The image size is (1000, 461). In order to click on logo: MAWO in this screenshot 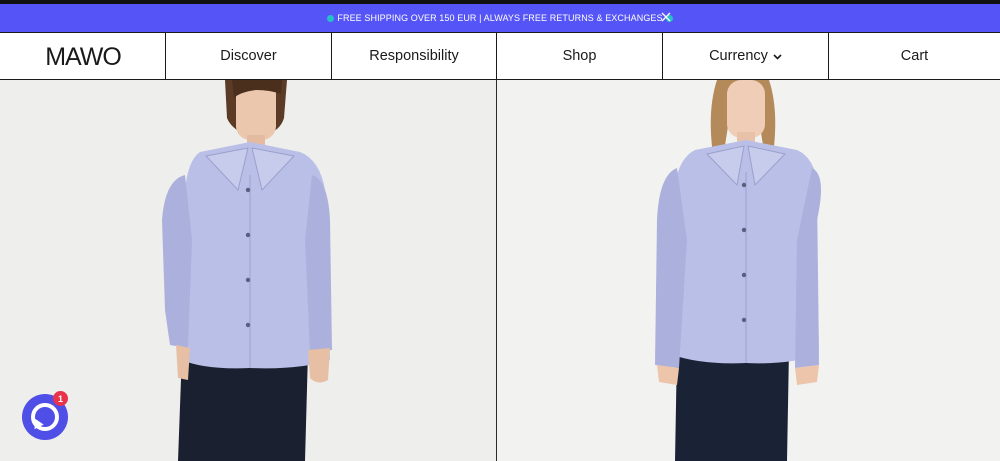, I will do `click(83, 56)`.